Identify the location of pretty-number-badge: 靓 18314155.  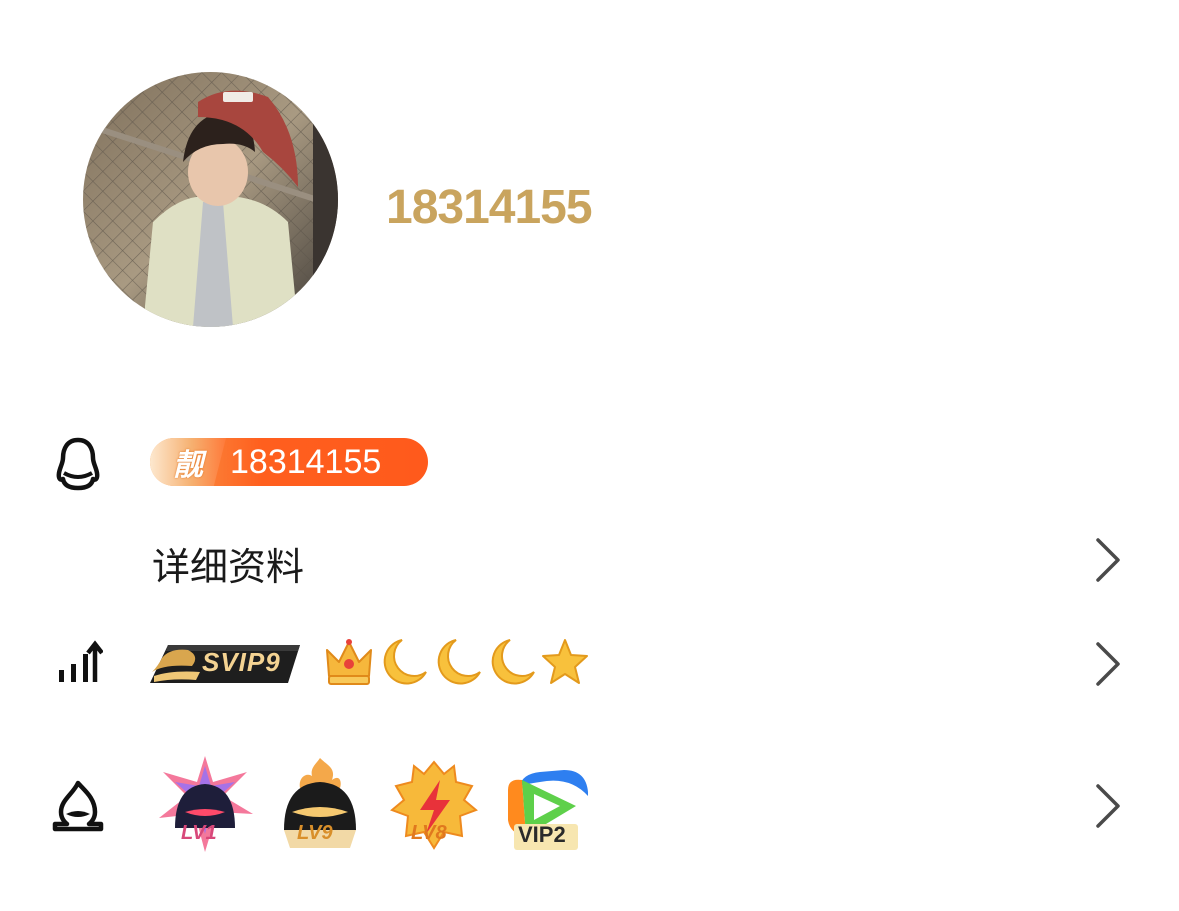
(289, 462).